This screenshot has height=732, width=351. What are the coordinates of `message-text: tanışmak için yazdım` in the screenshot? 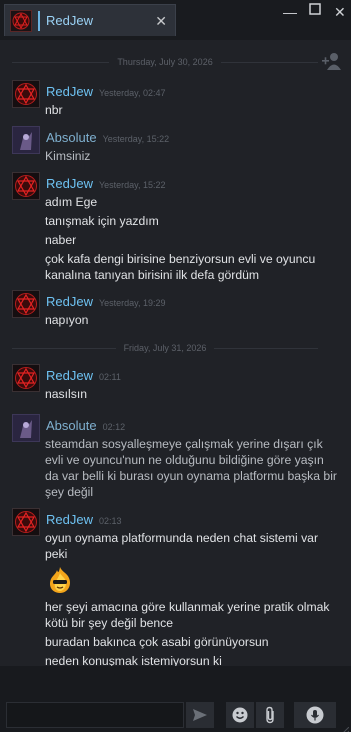 It's located at (102, 221).